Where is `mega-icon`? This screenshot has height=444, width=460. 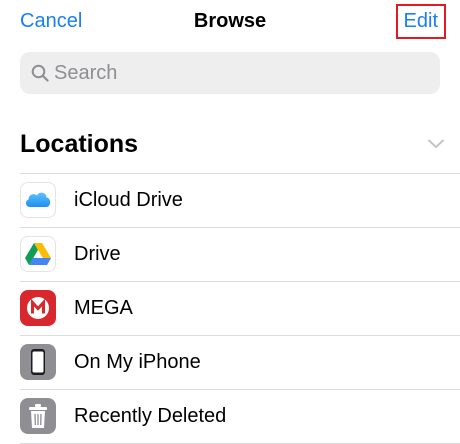
mega-icon is located at coordinates (38, 308).